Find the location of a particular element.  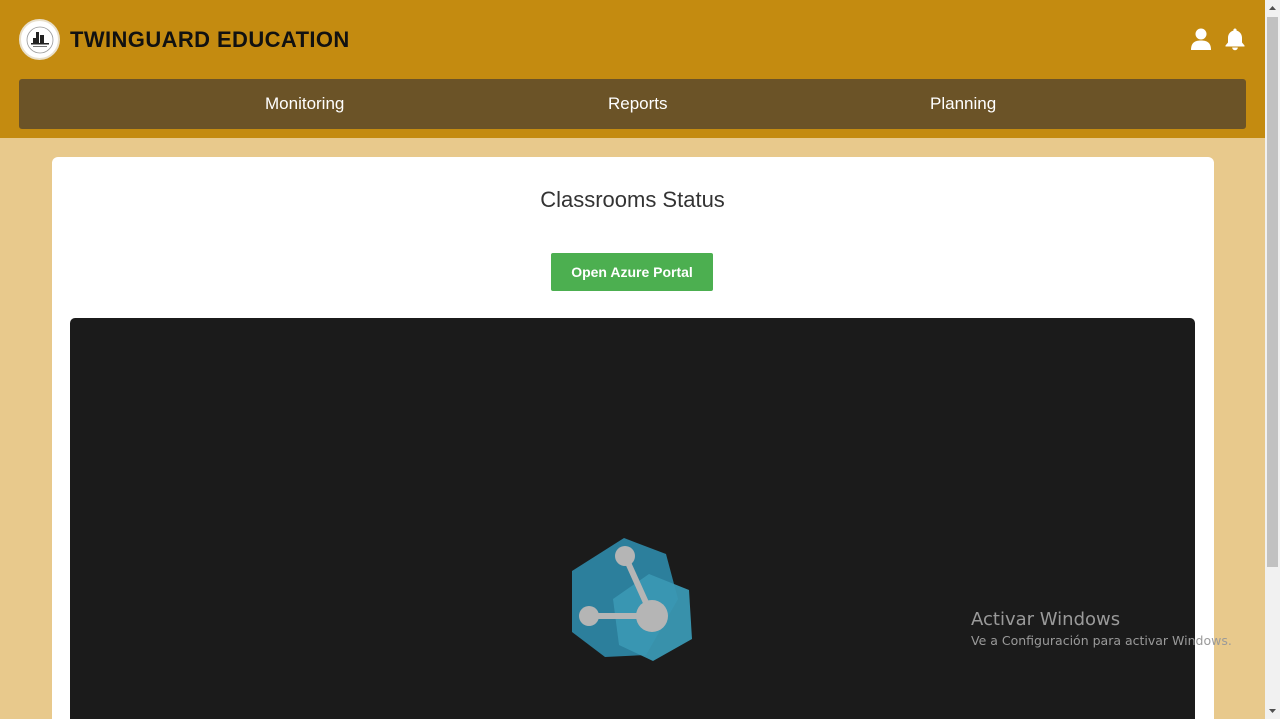

page-title: Classrooms Status is located at coordinates (632, 199).